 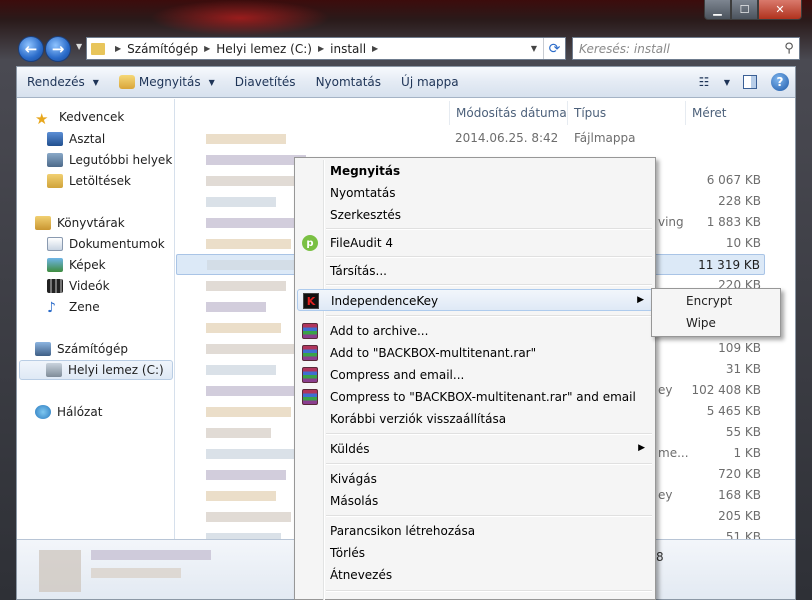 What do you see at coordinates (789, 48) in the screenshot?
I see `search-icon: ⚲` at bounding box center [789, 48].